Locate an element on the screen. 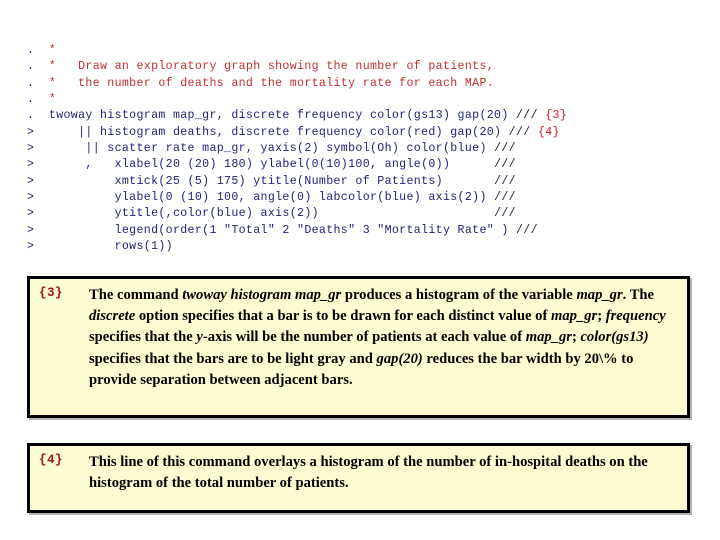  annotation-reference: {4} is located at coordinates (548, 132).